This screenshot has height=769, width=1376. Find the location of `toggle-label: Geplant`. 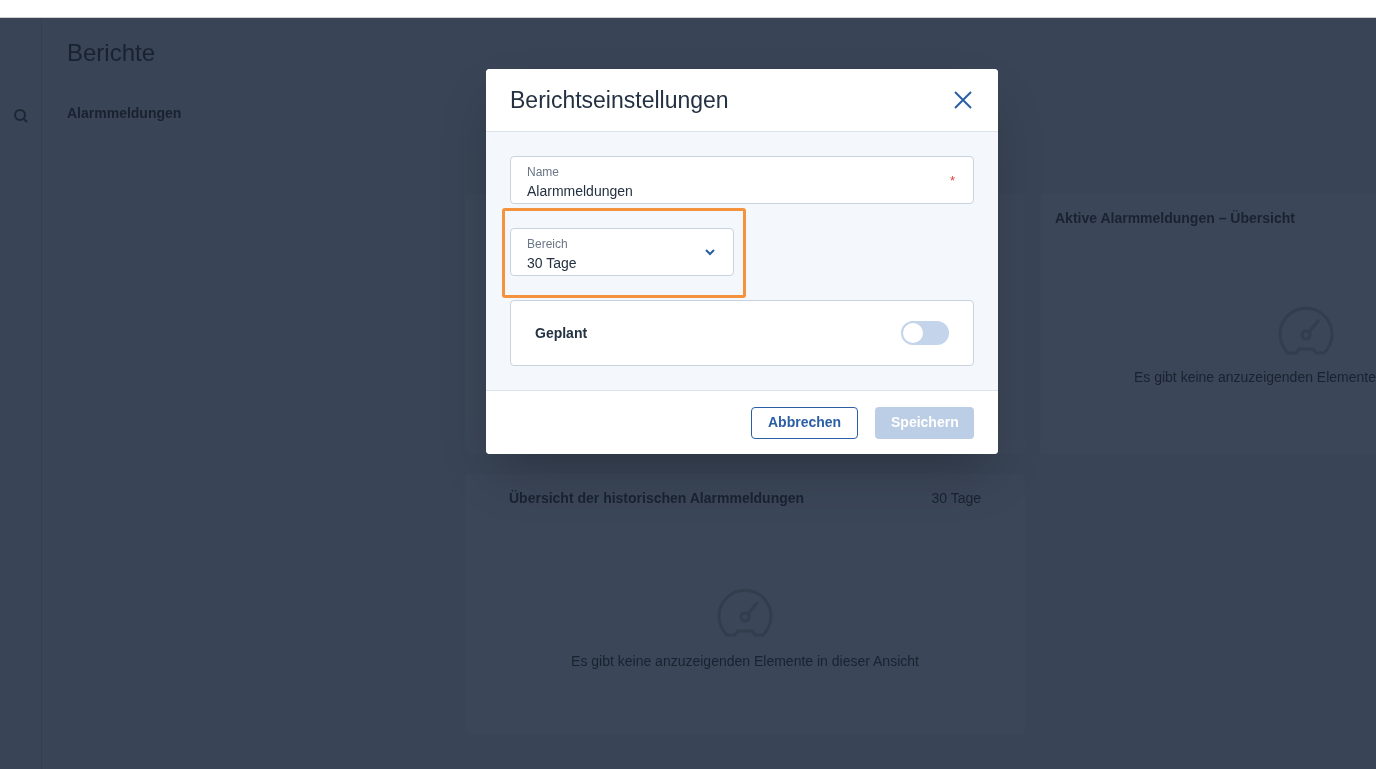

toggle-label: Geplant is located at coordinates (561, 333).